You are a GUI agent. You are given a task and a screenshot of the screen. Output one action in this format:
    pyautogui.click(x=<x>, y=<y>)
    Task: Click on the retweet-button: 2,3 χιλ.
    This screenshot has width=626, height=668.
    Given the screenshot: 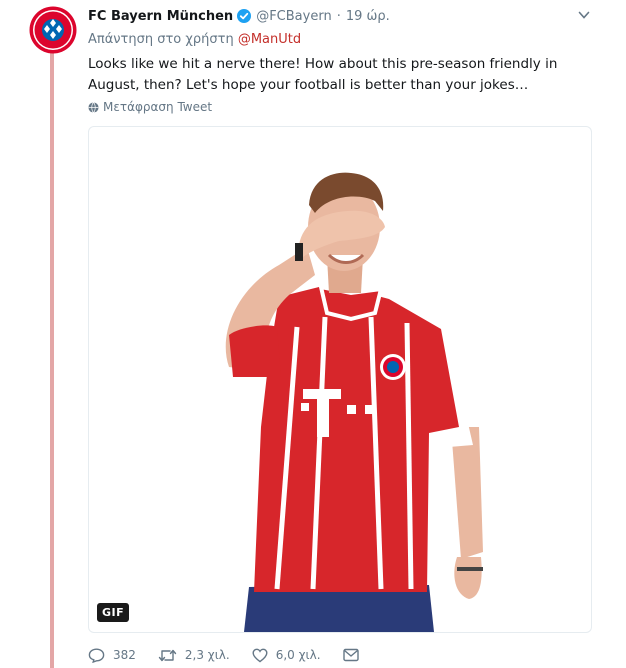 What is the action you would take?
    pyautogui.click(x=194, y=655)
    